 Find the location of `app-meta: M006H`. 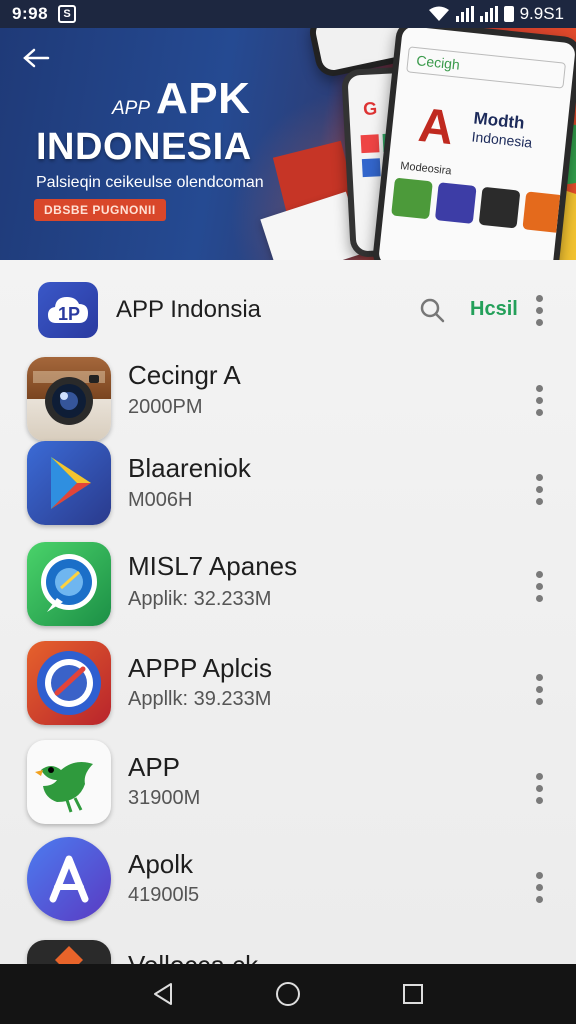

app-meta: M006H is located at coordinates (160, 500).